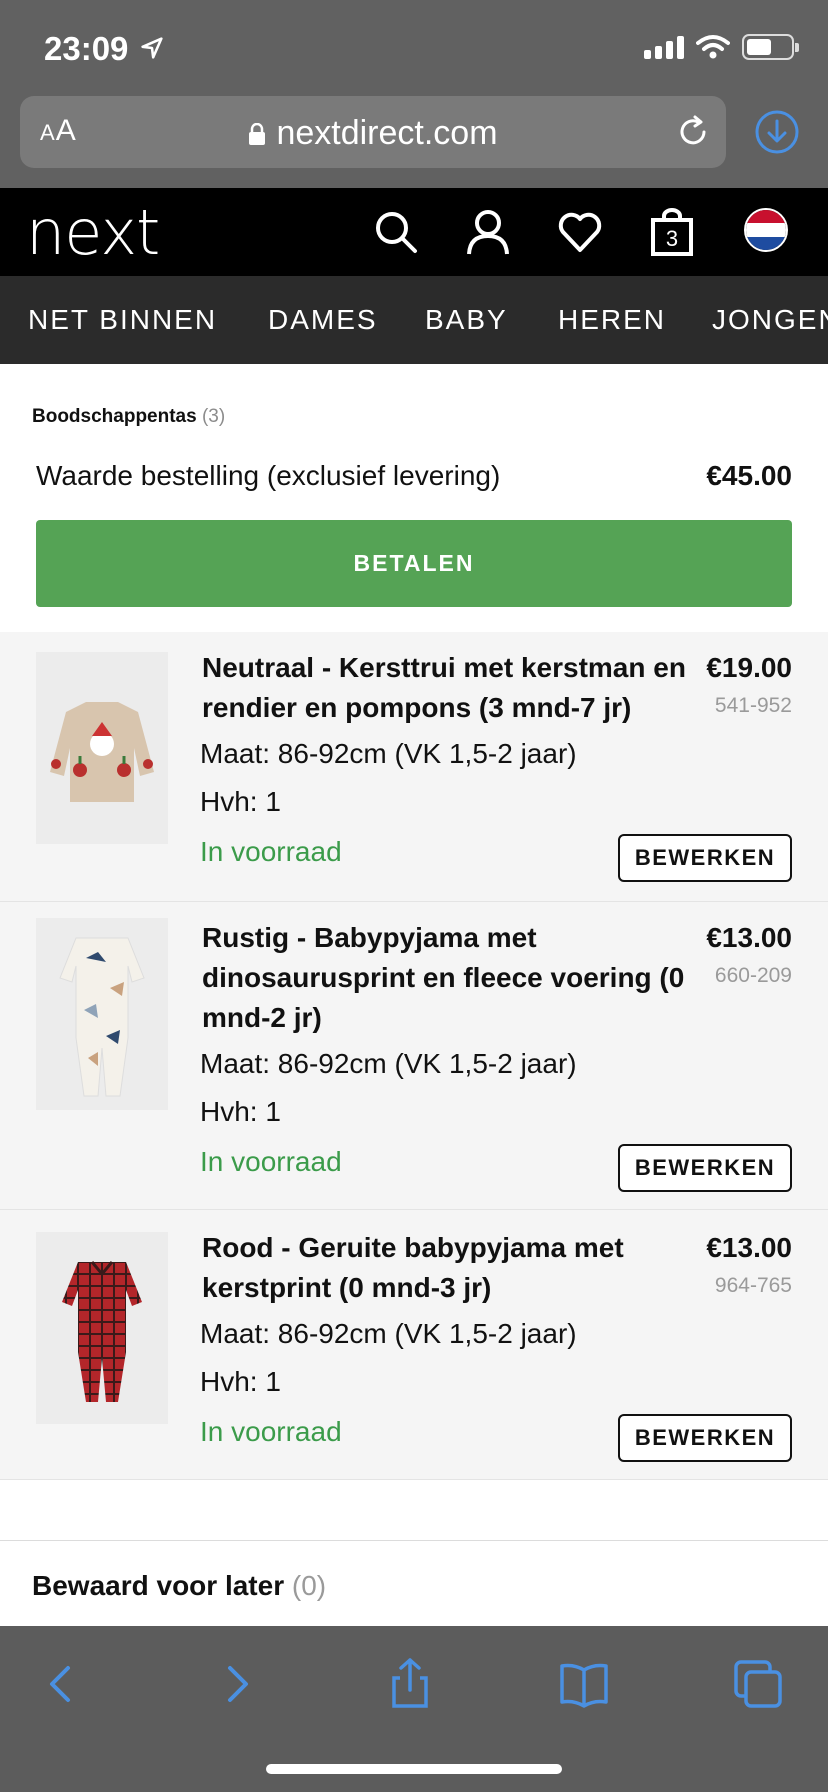 The height and width of the screenshot is (1792, 828). Describe the element at coordinates (770, 47) in the screenshot. I see `battery-icon` at that location.